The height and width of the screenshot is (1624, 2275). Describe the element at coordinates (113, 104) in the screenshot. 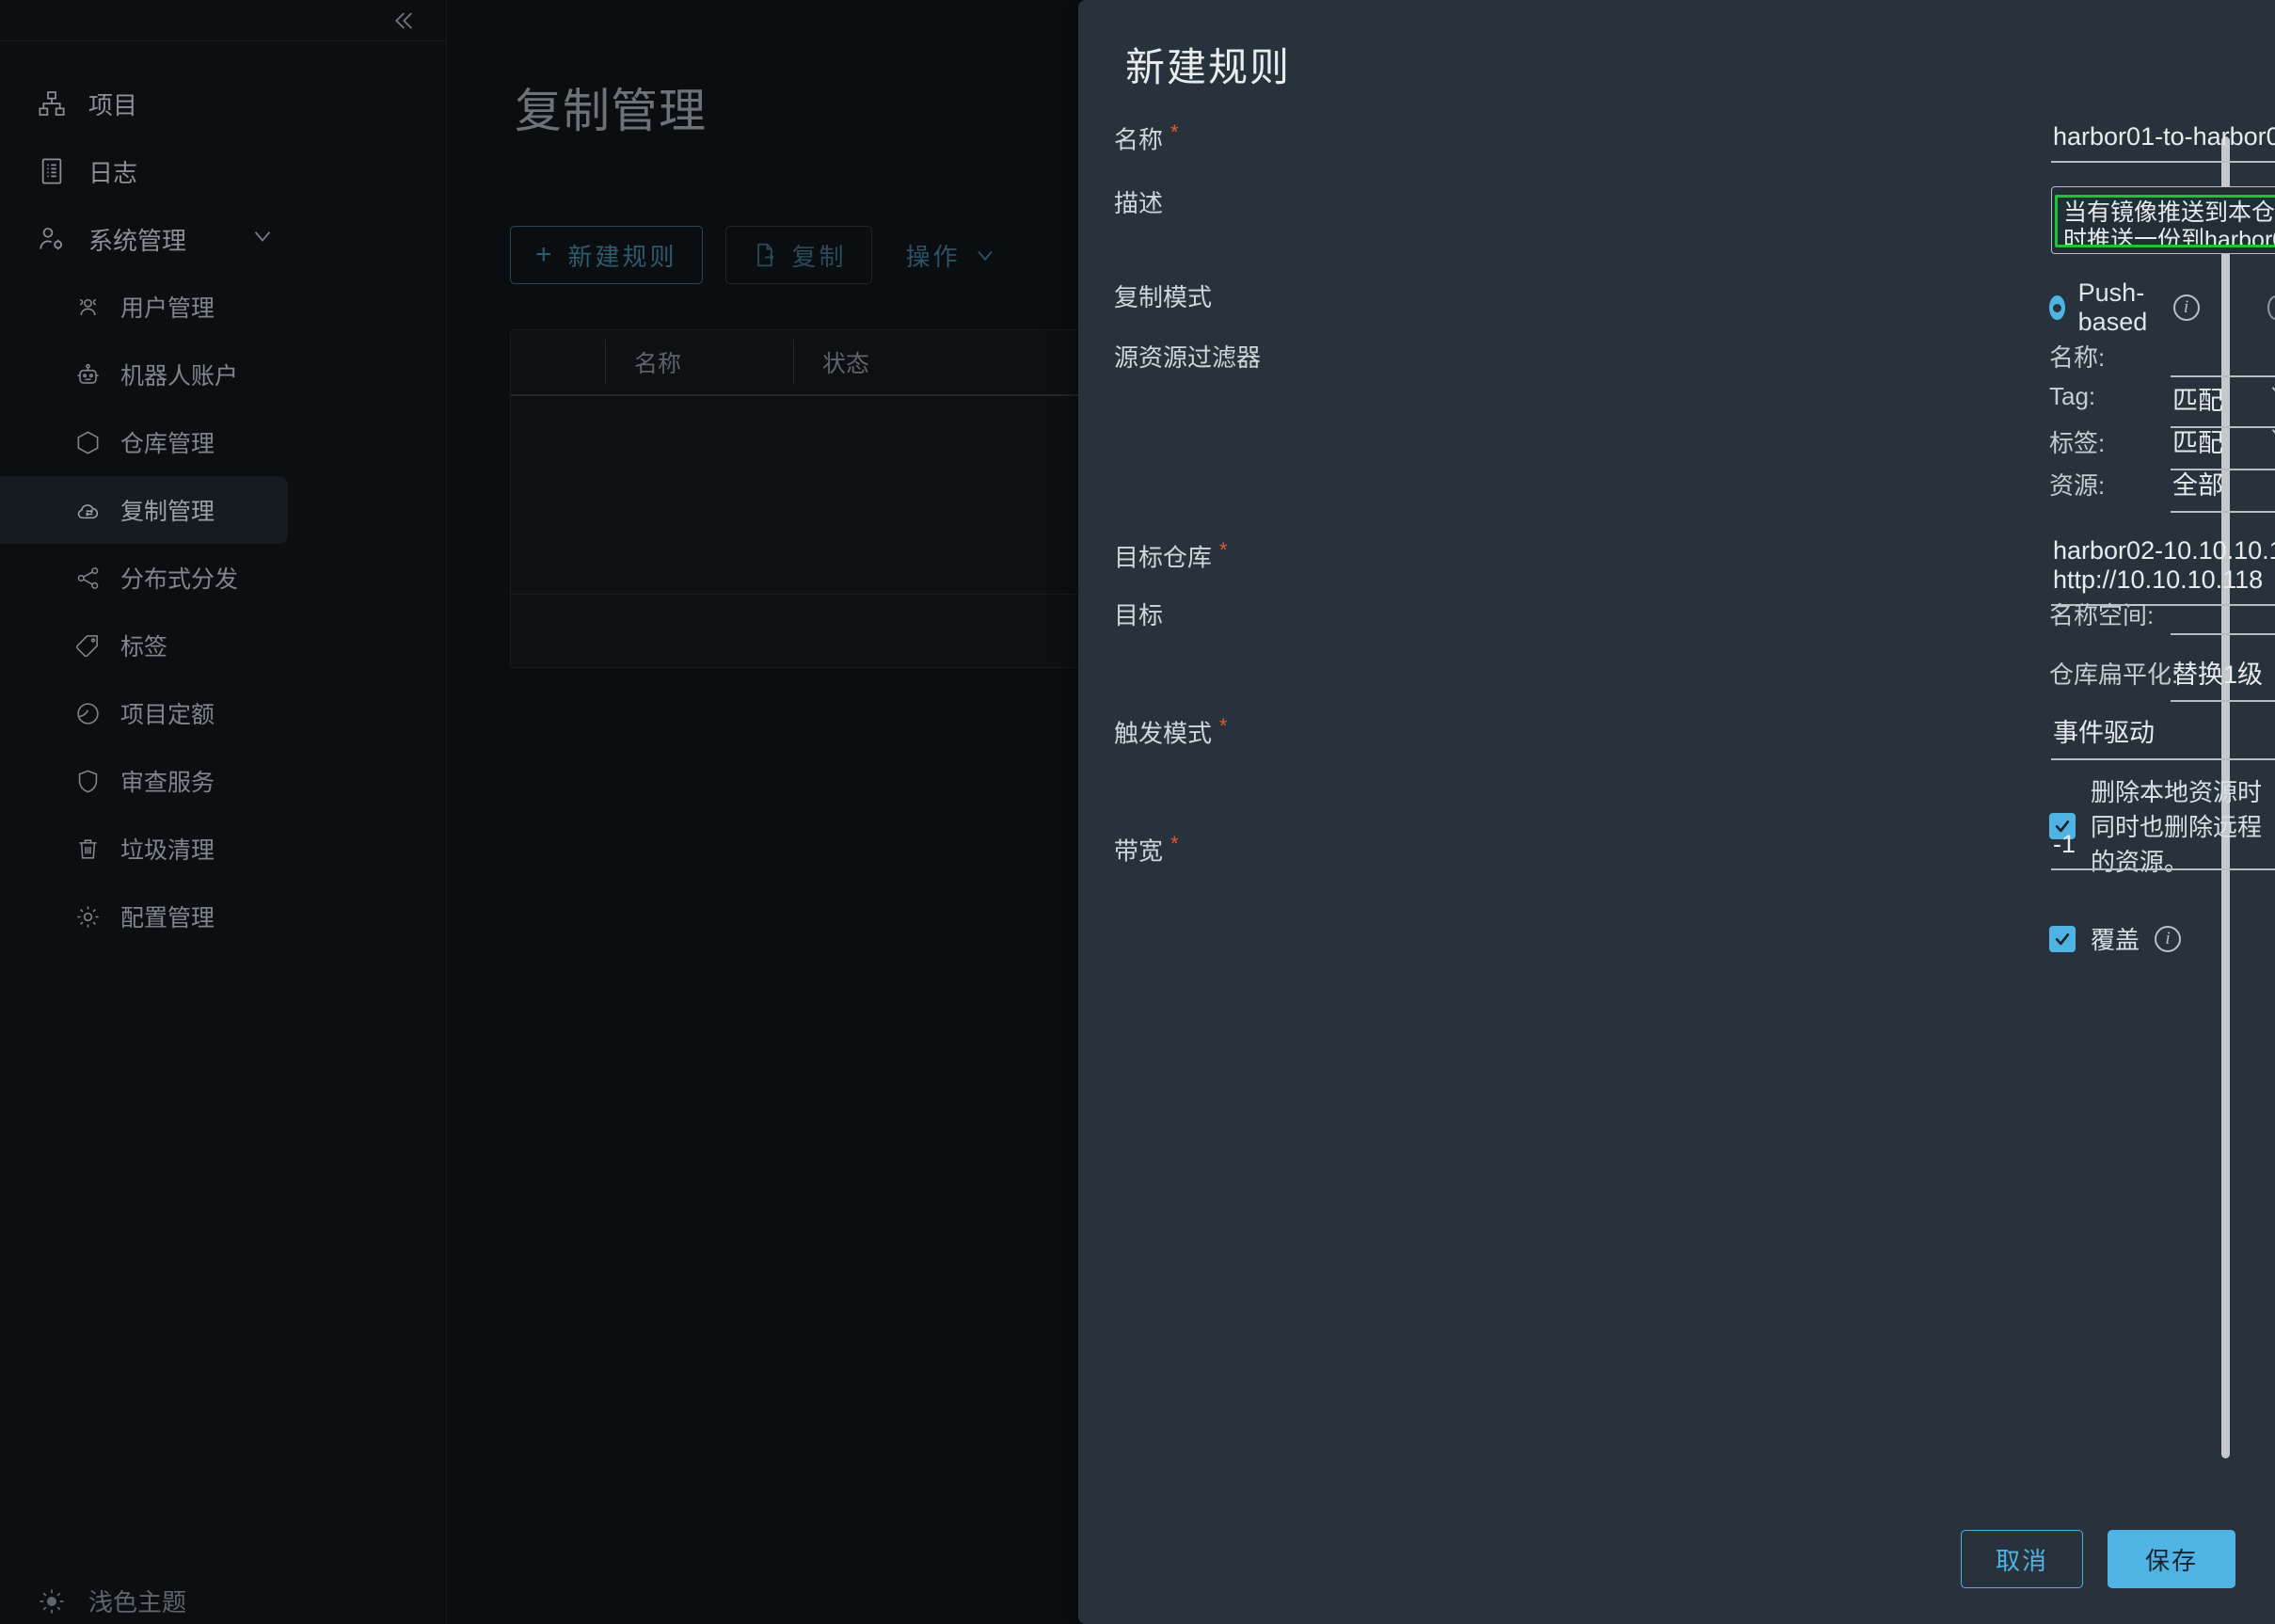

I see `sidebar-item-label: 项目` at that location.